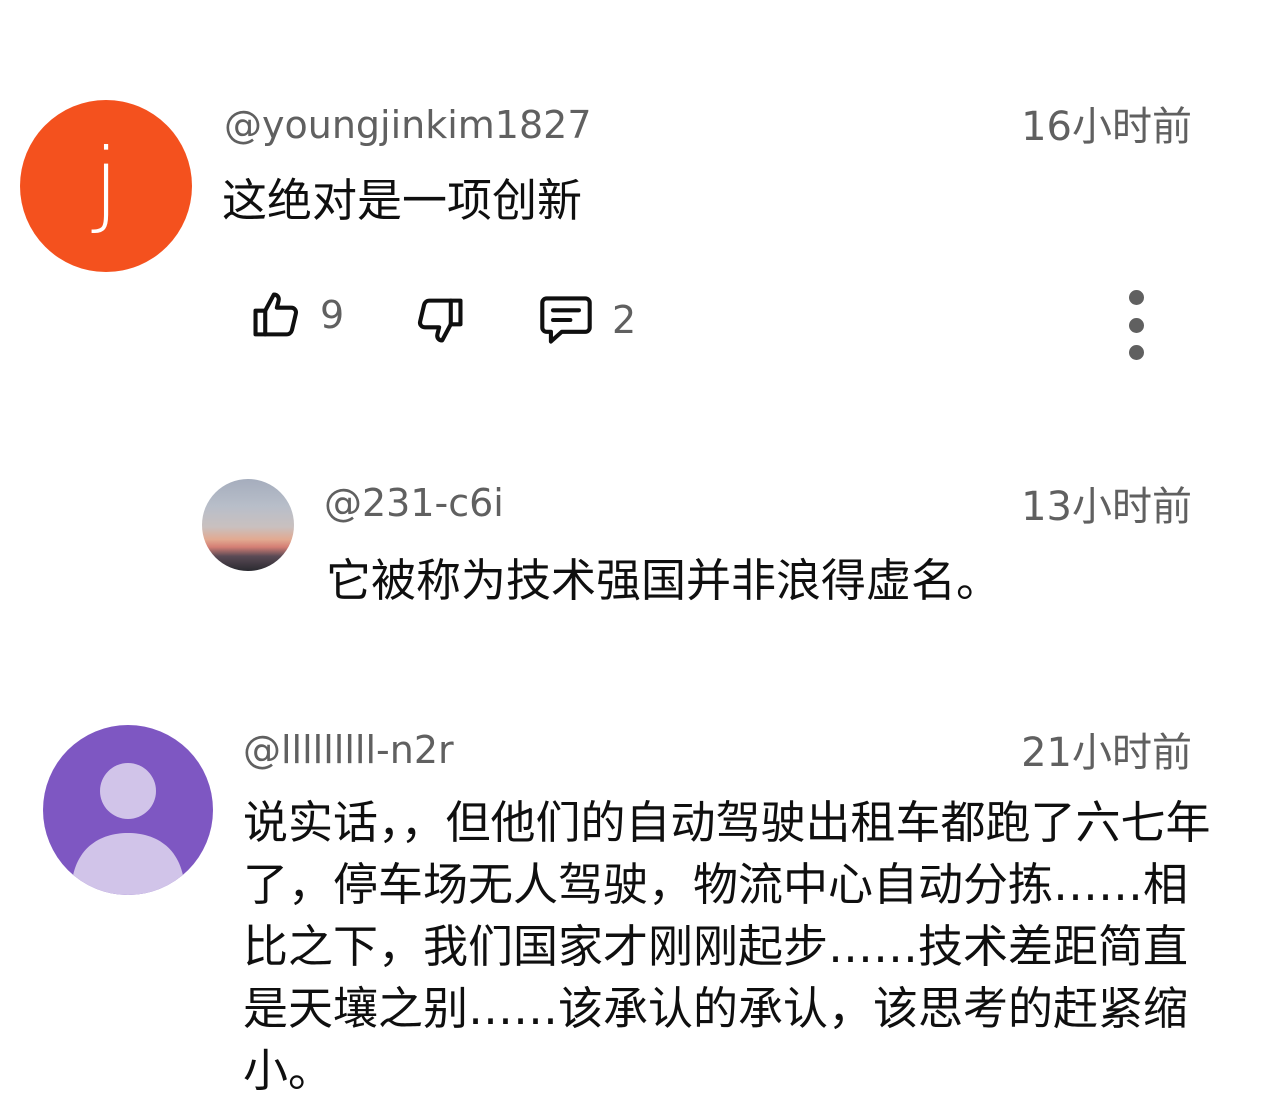 This screenshot has height=1102, width=1280. What do you see at coordinates (348, 750) in the screenshot?
I see `comment-author-handle: @lllllllll-n2r` at bounding box center [348, 750].